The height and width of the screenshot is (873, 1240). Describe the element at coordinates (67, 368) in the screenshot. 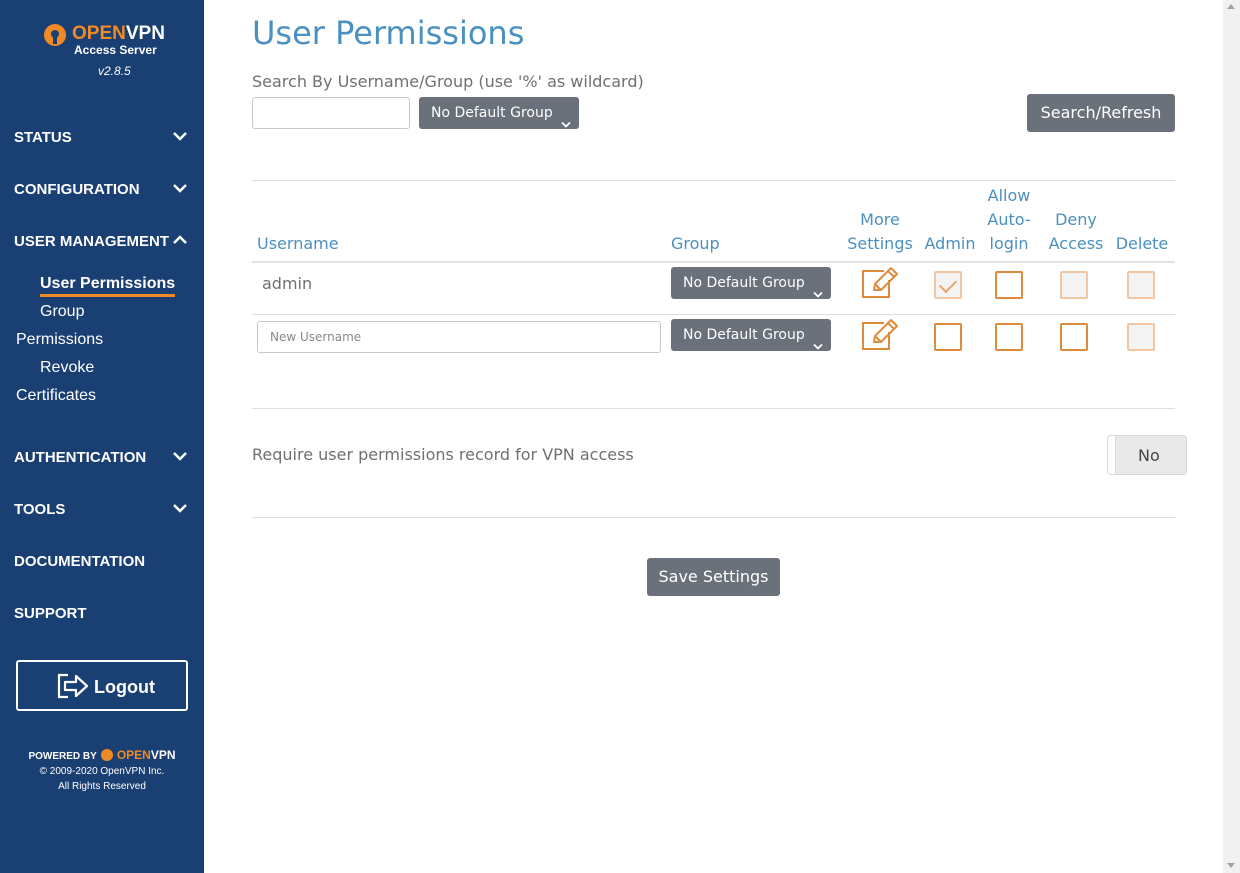

I see `subnav-revoke: Revoke` at that location.